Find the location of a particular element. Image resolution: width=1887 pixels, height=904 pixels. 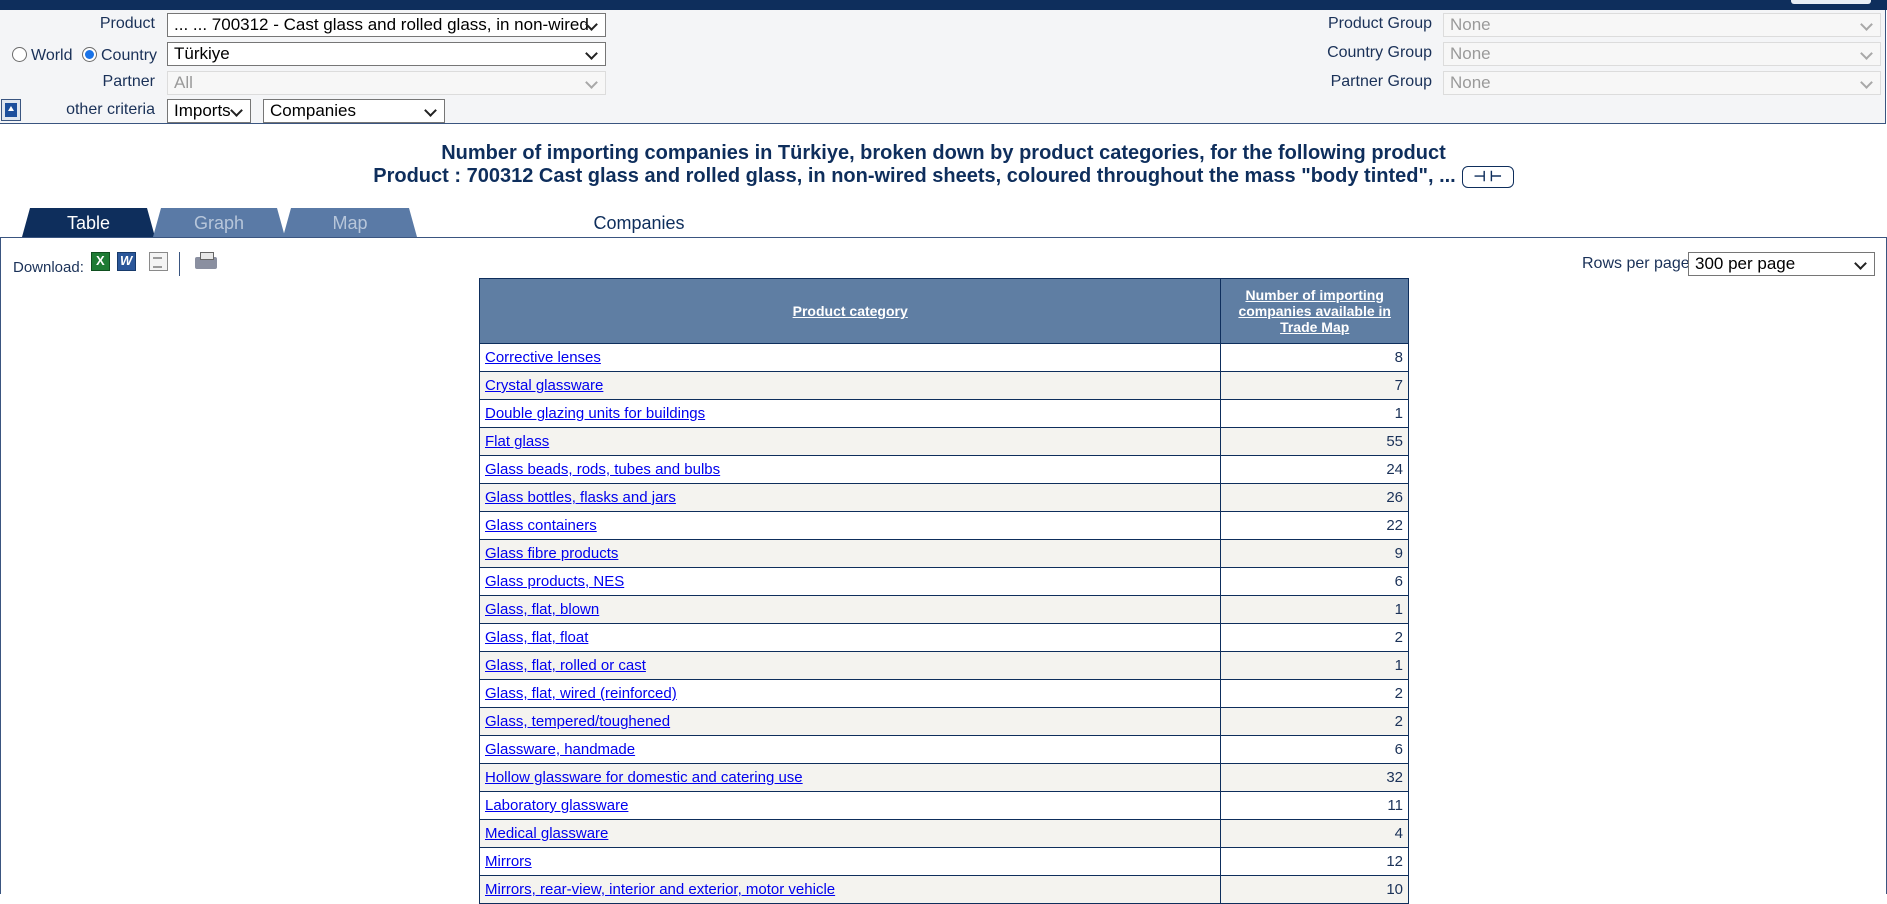

category-cell: Glass, flat, rolled or cast is located at coordinates (850, 665).